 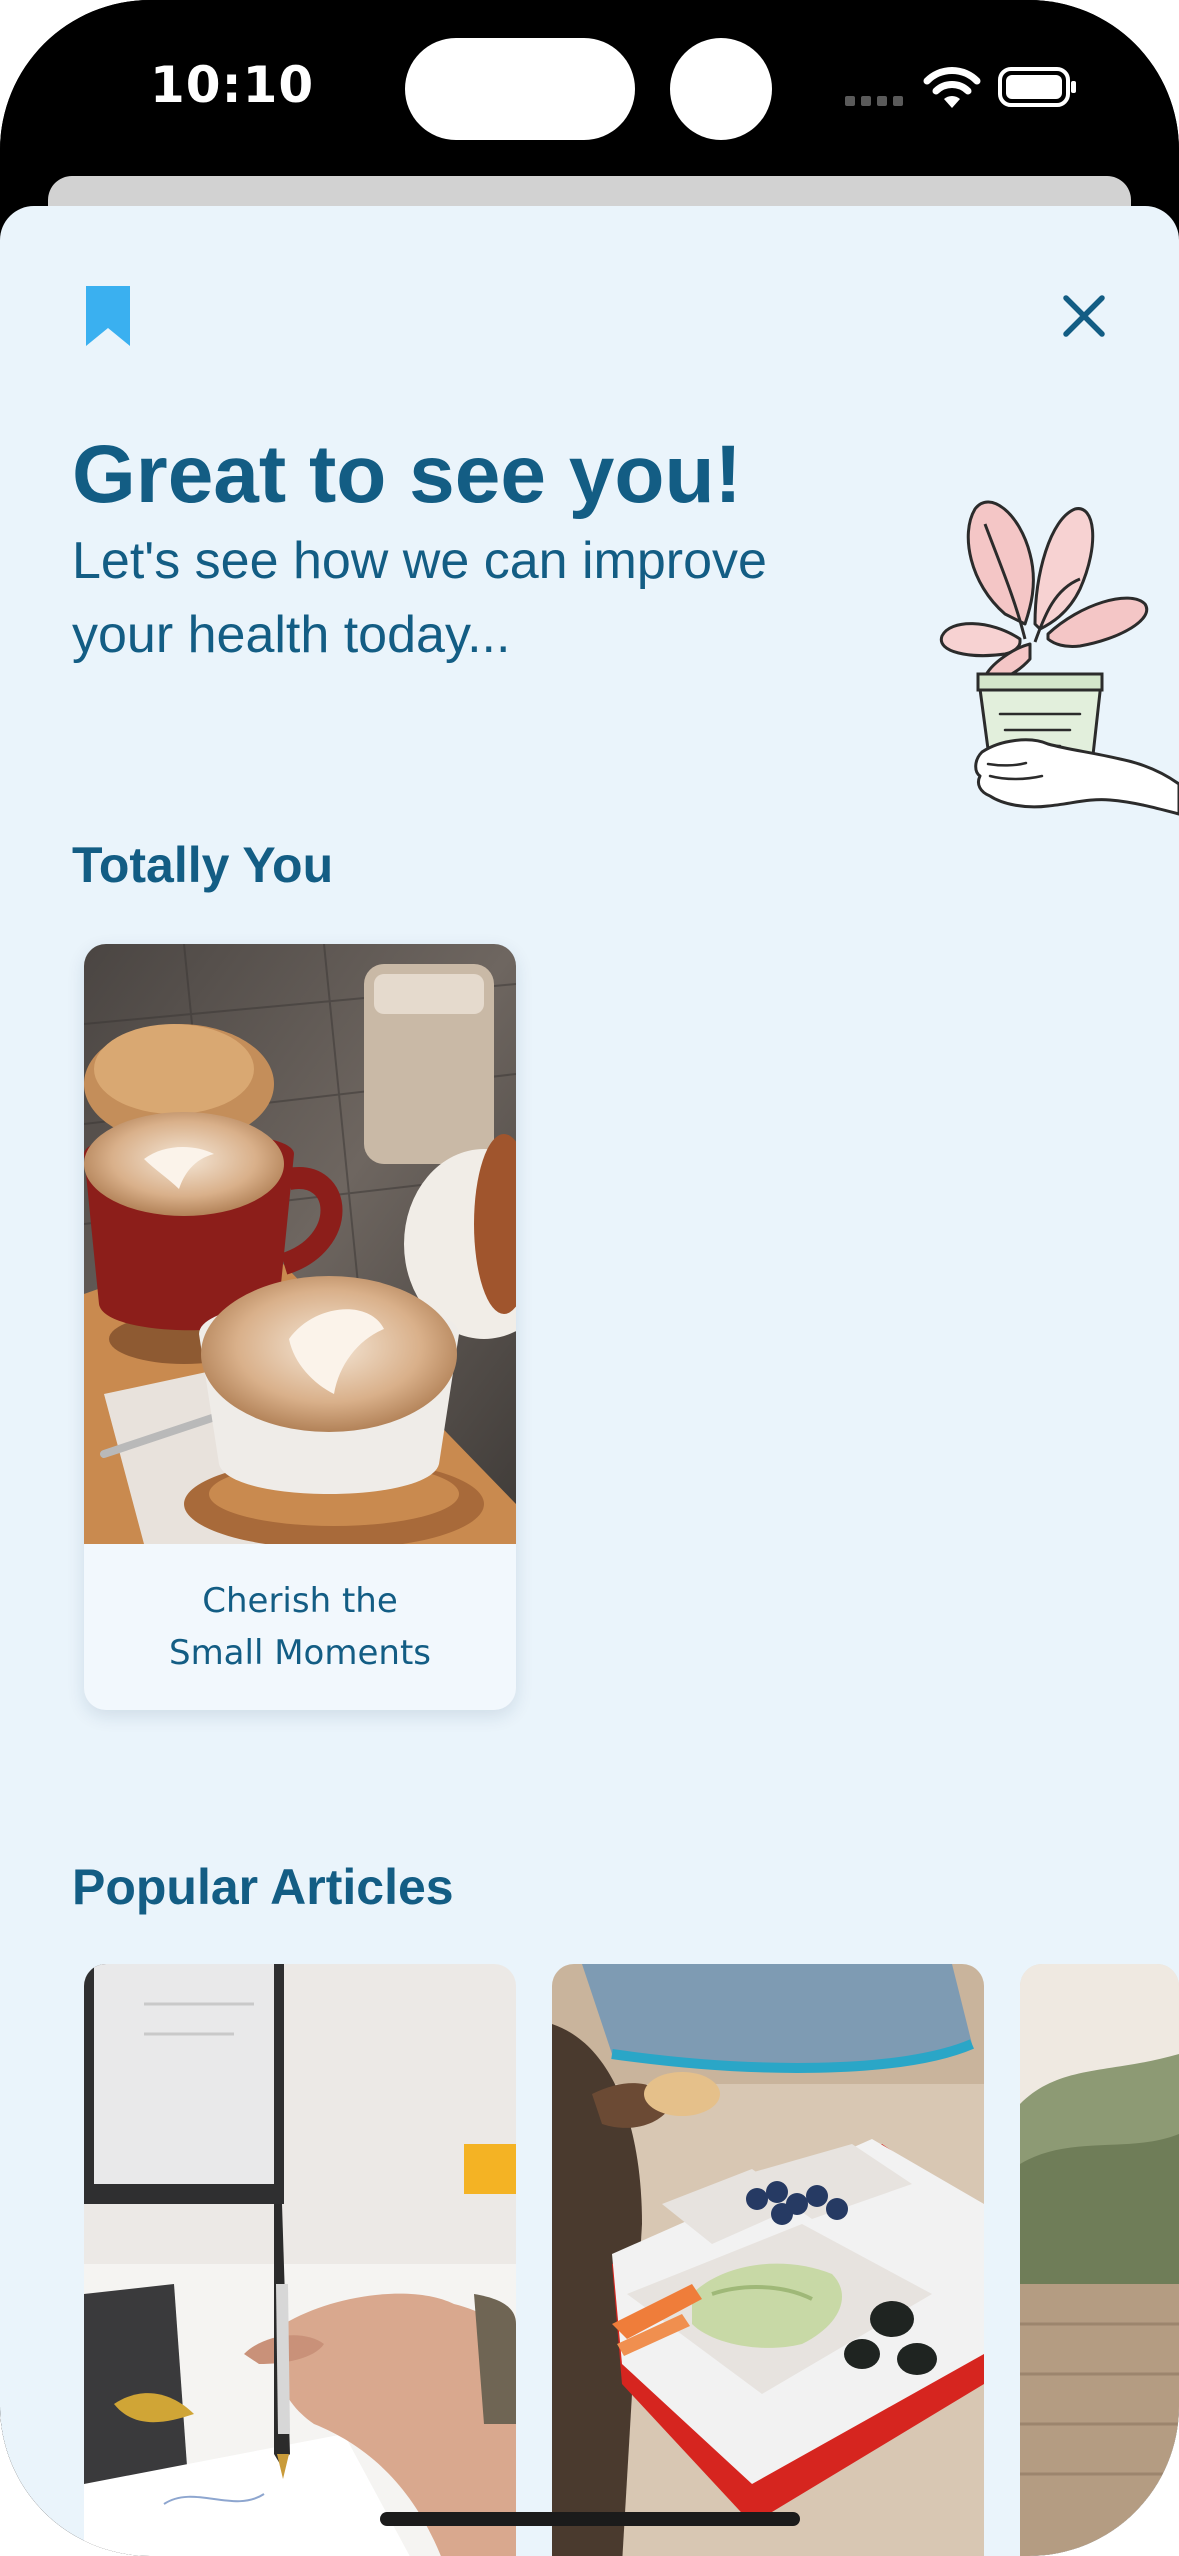 What do you see at coordinates (407, 474) in the screenshot?
I see `greeting-title: Great to see you!` at bounding box center [407, 474].